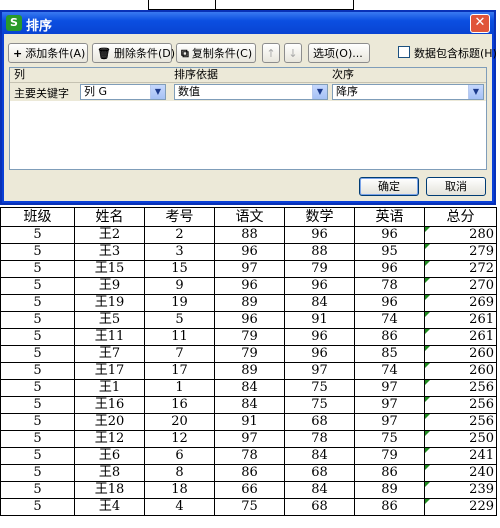 The height and width of the screenshot is (528, 500). I want to click on table-cell: 229, so click(460, 507).